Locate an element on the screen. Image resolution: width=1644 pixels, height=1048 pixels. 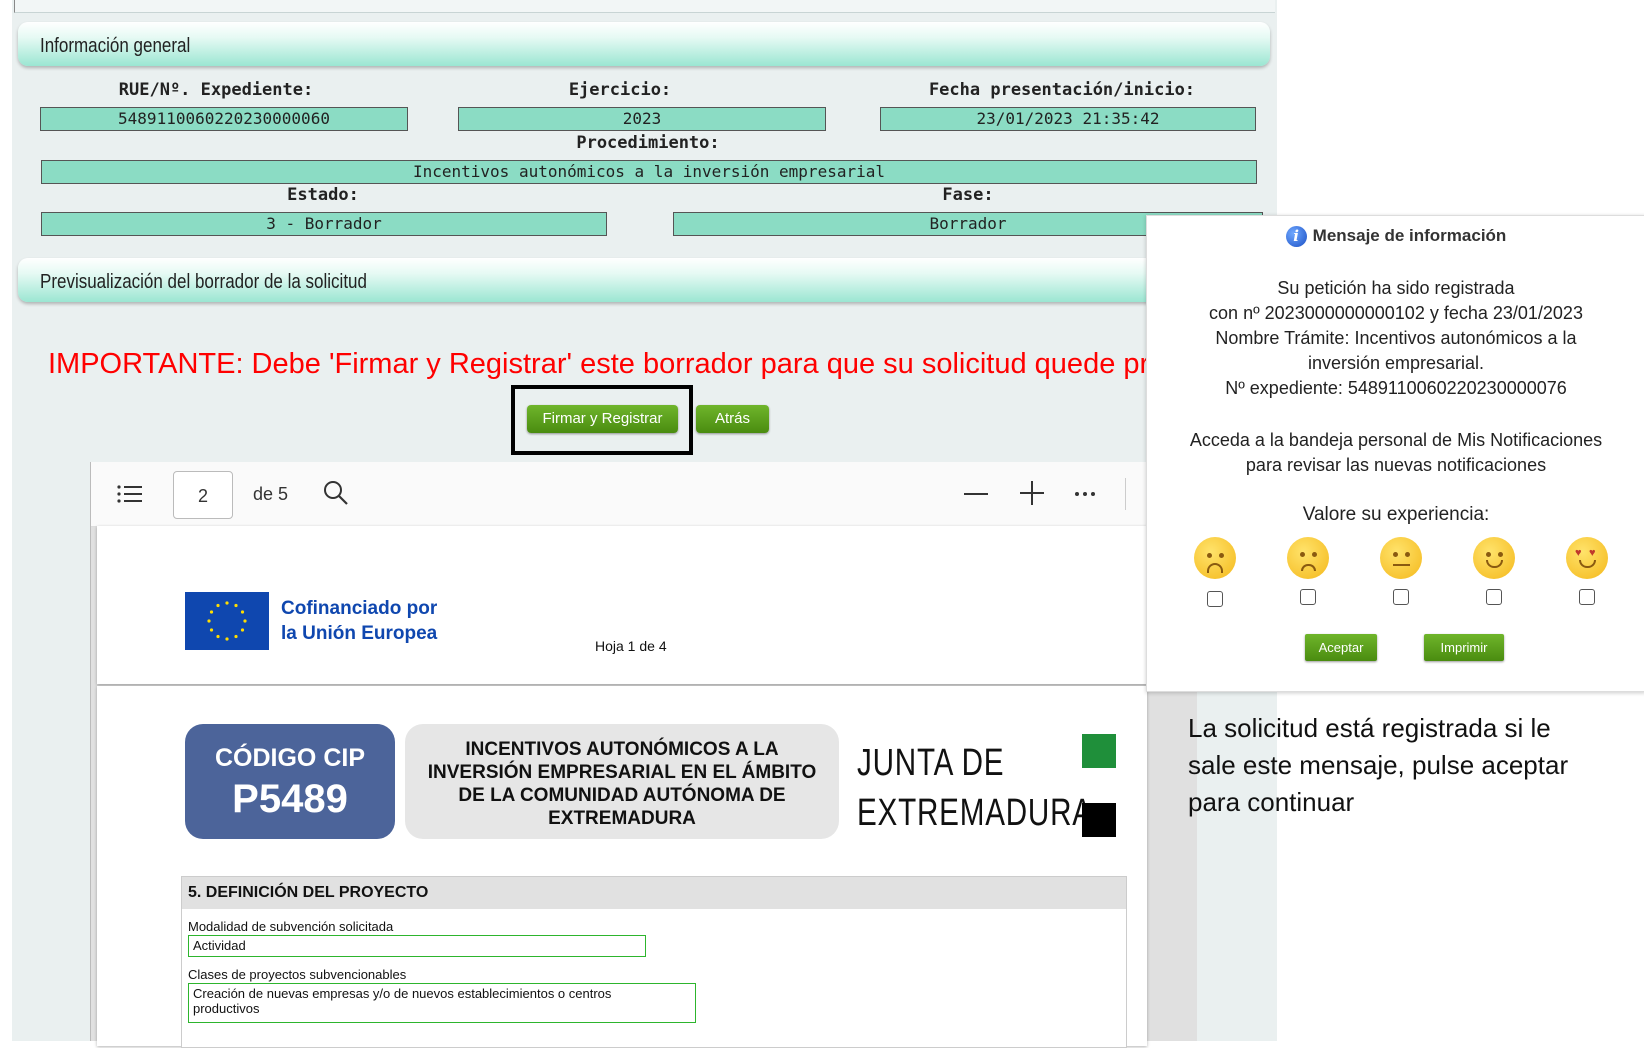
highlight-box is located at coordinates (602, 420).